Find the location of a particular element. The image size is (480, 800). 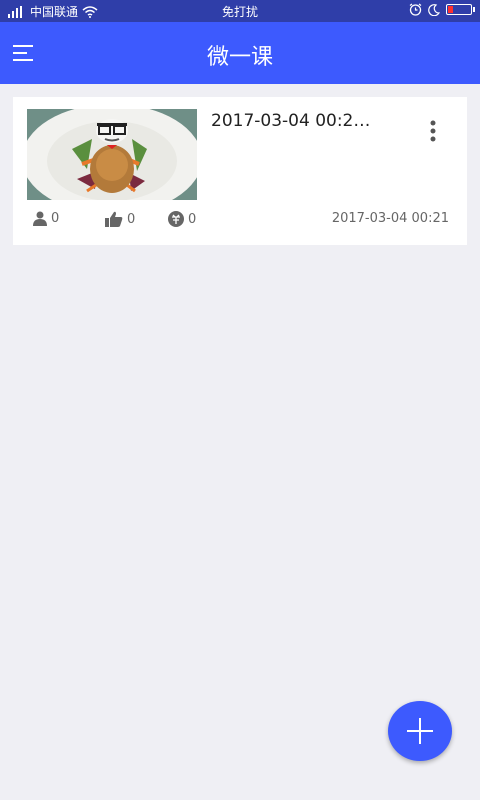

reward-icon is located at coordinates (176, 219).